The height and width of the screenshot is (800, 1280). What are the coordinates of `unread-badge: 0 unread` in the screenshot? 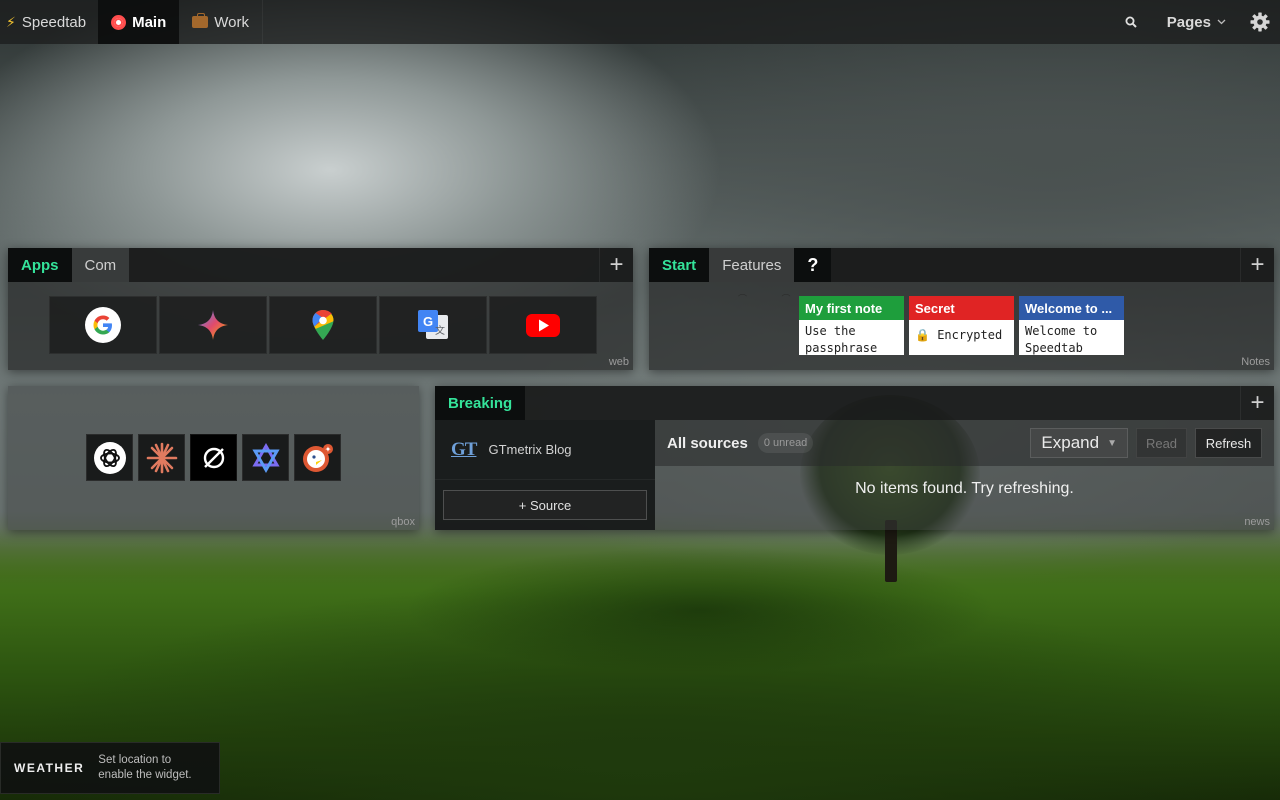 It's located at (785, 443).